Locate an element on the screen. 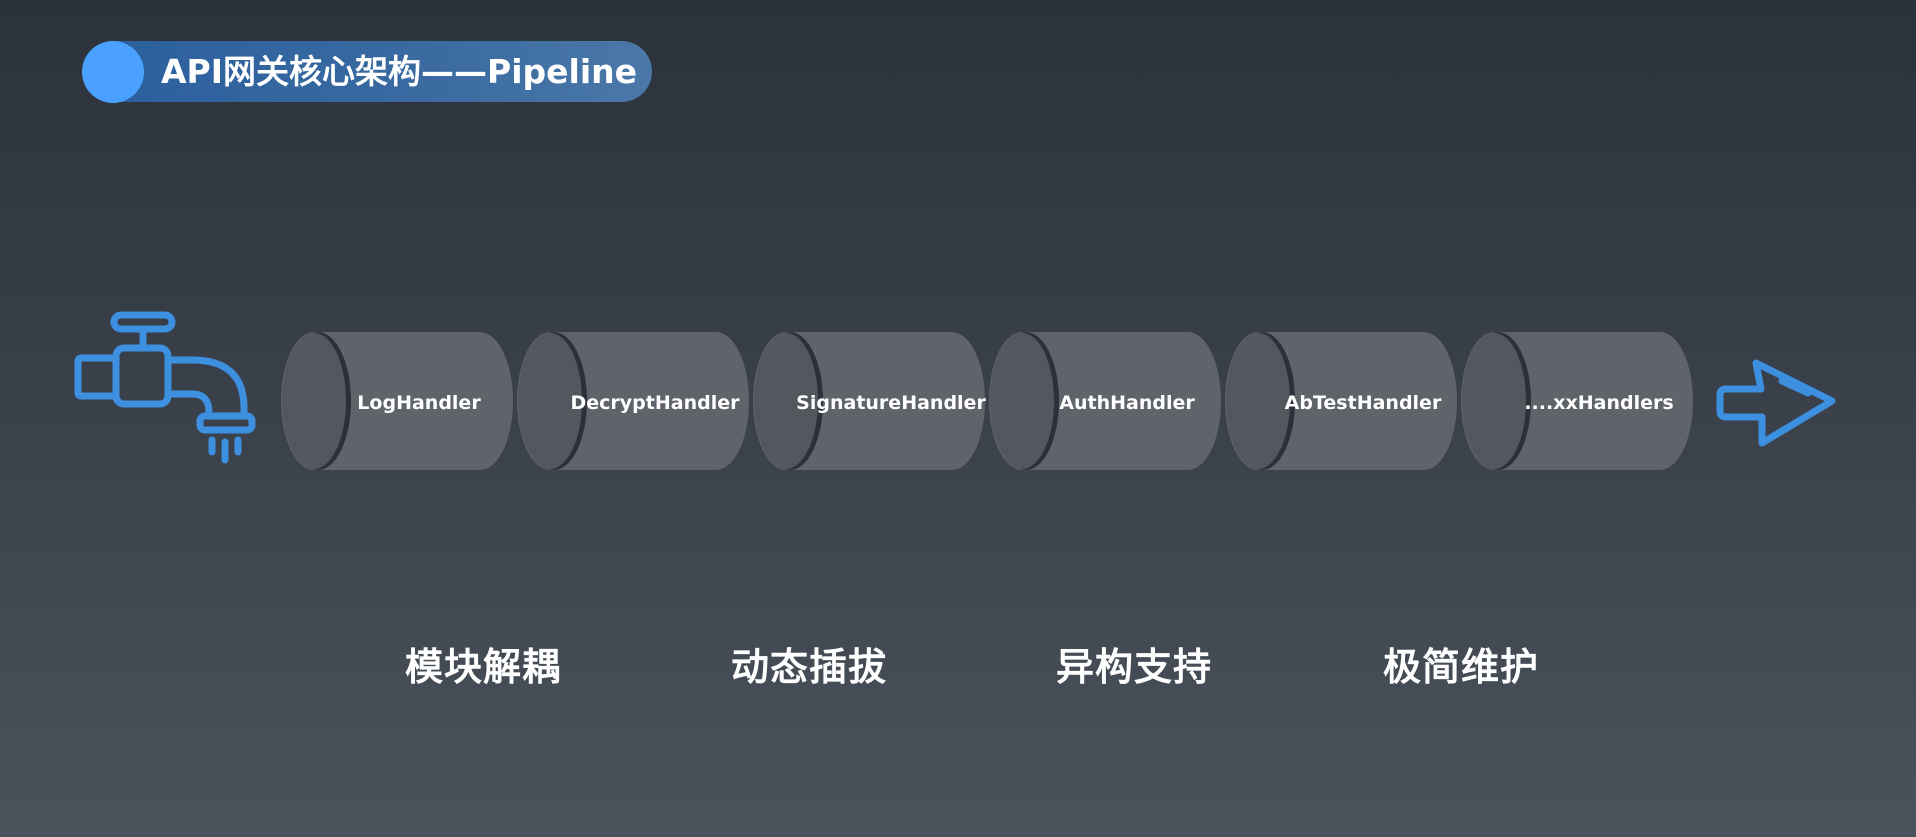 The width and height of the screenshot is (1916, 837). feature-heterogeneous: 异构支持 is located at coordinates (1134, 667).